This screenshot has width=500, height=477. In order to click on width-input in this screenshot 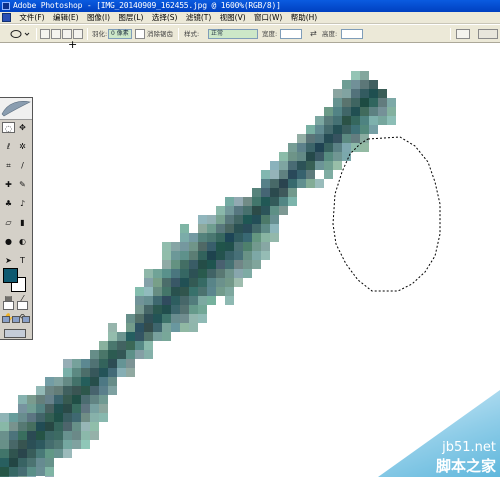, I will do `click(291, 34)`.